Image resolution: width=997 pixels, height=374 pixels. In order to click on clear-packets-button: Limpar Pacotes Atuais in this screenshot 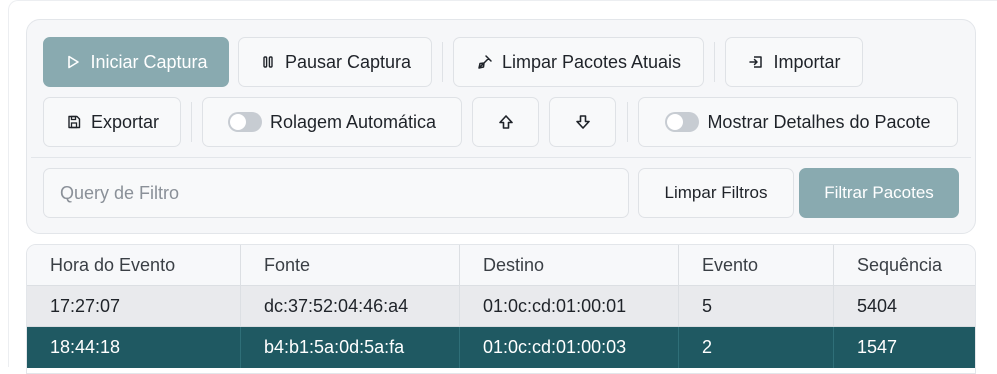, I will do `click(578, 62)`.